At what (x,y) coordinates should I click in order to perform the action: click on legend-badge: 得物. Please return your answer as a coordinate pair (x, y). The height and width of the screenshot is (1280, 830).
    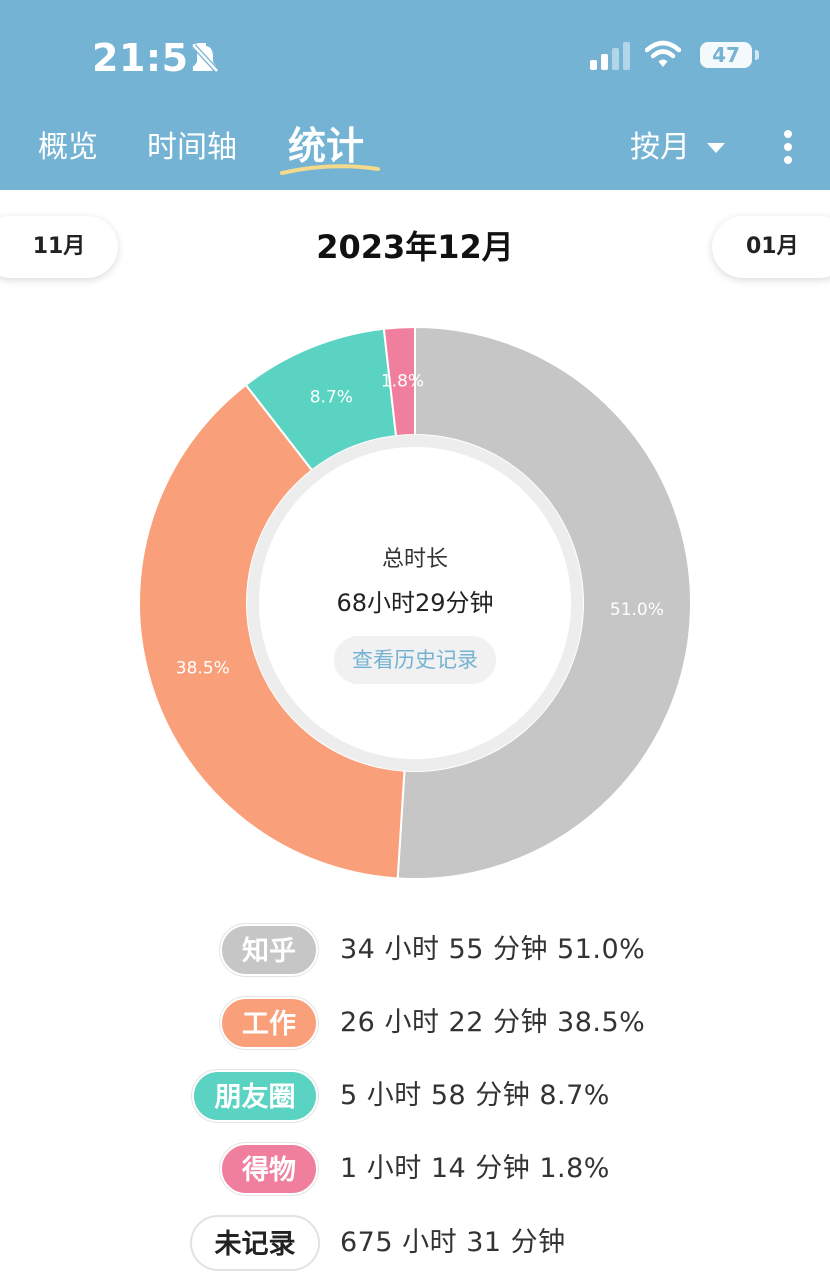
    Looking at the image, I should click on (269, 1169).